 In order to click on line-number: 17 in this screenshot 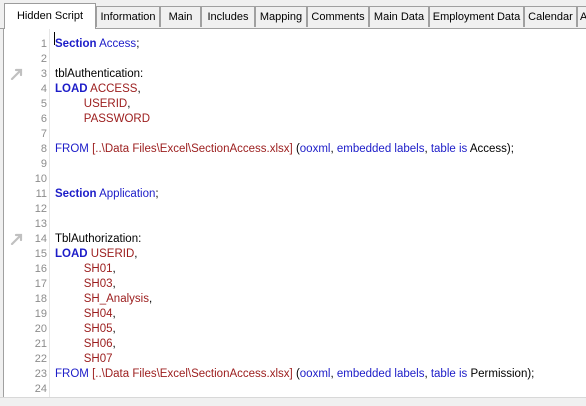, I will do `click(40, 284)`.